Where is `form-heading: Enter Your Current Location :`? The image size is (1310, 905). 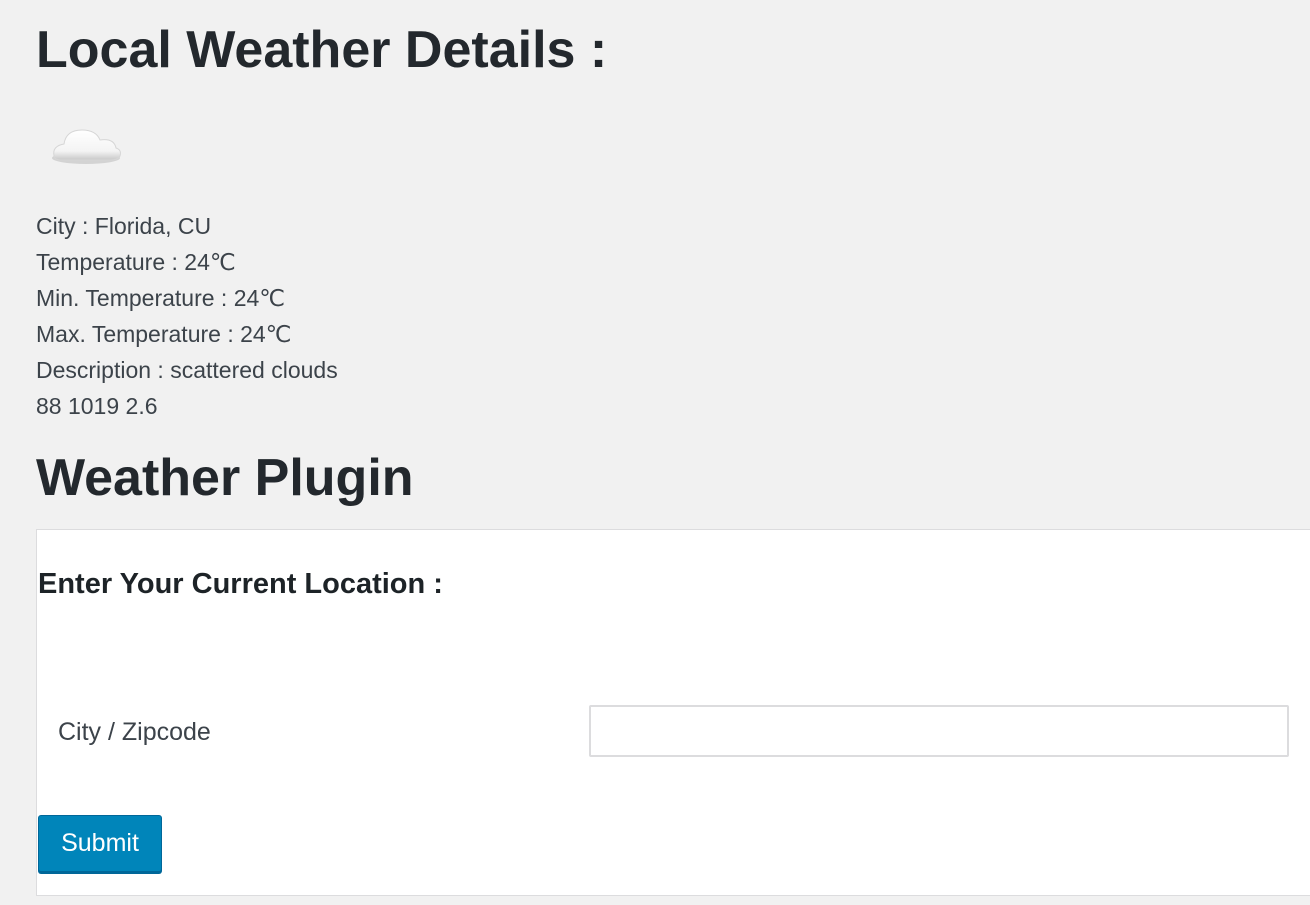 form-heading: Enter Your Current Location : is located at coordinates (240, 584).